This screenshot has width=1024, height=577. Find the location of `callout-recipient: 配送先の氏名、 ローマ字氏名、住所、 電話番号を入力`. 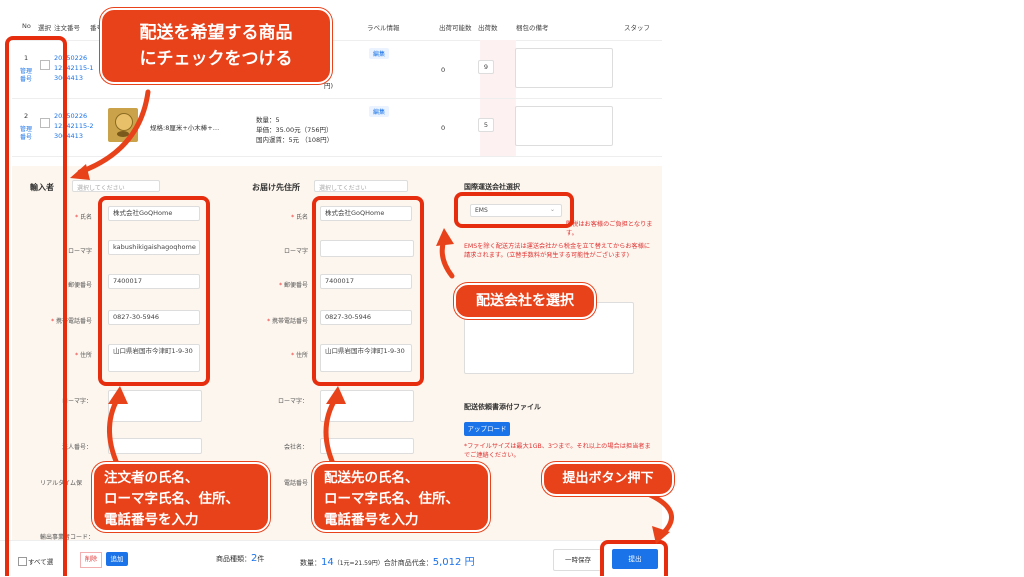

callout-recipient: 配送先の氏名、 ローマ字氏名、住所、 電話番号を入力 is located at coordinates (401, 497).